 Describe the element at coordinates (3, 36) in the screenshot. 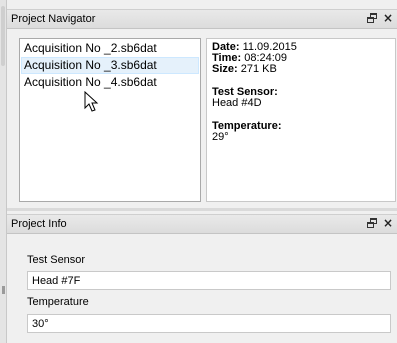

I see `scrollbar-thumb` at that location.